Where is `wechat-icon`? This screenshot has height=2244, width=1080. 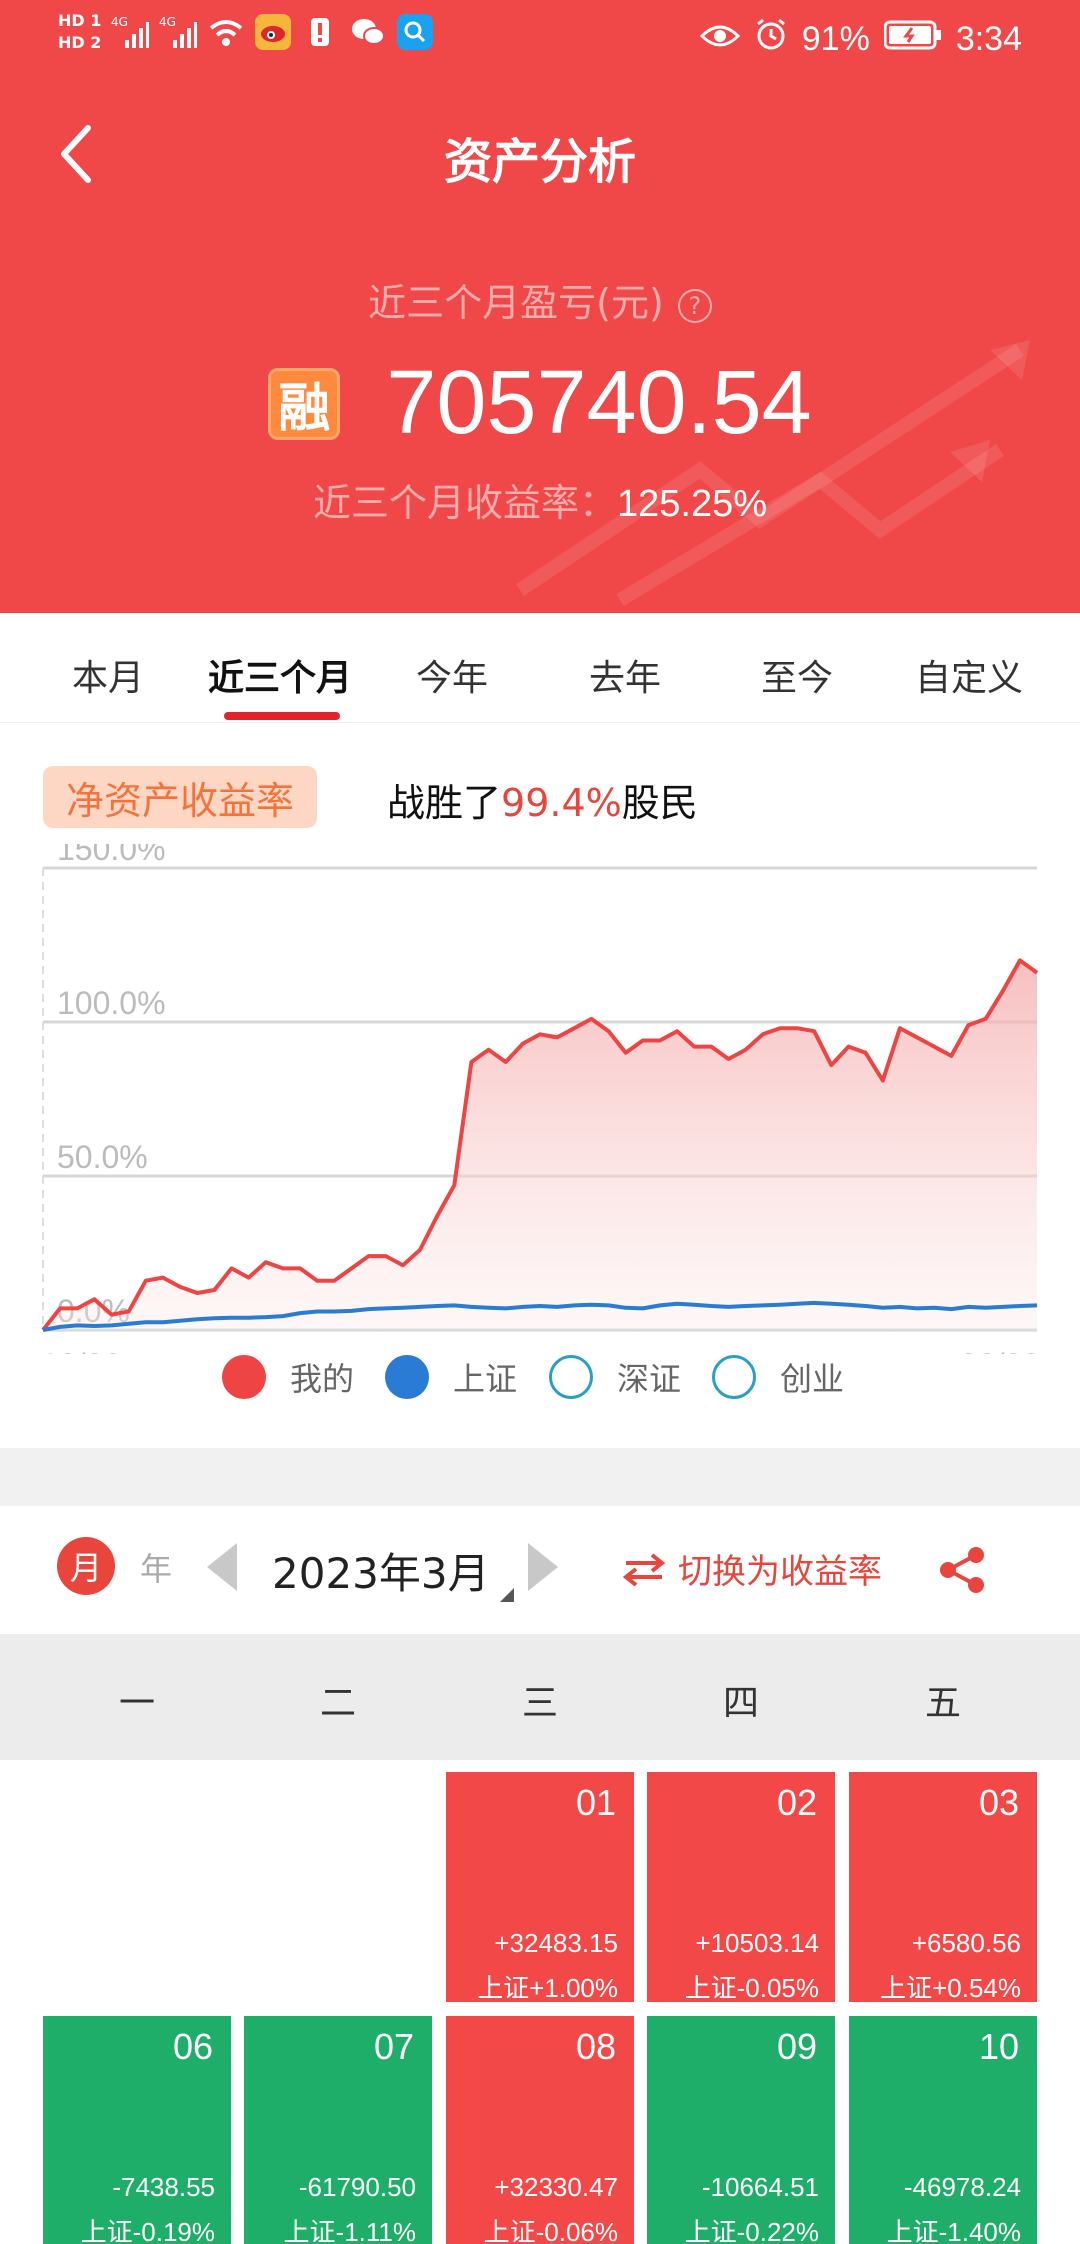
wechat-icon is located at coordinates (368, 32).